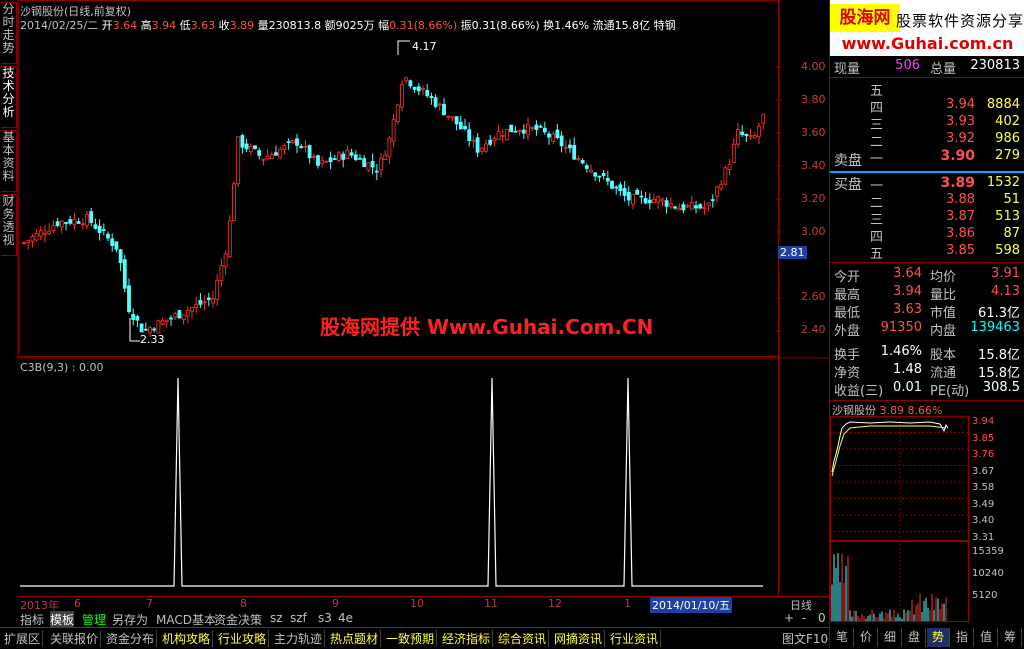  Describe the element at coordinates (23, 638) in the screenshot. I see `nav-ext-area: 扩展区` at that location.